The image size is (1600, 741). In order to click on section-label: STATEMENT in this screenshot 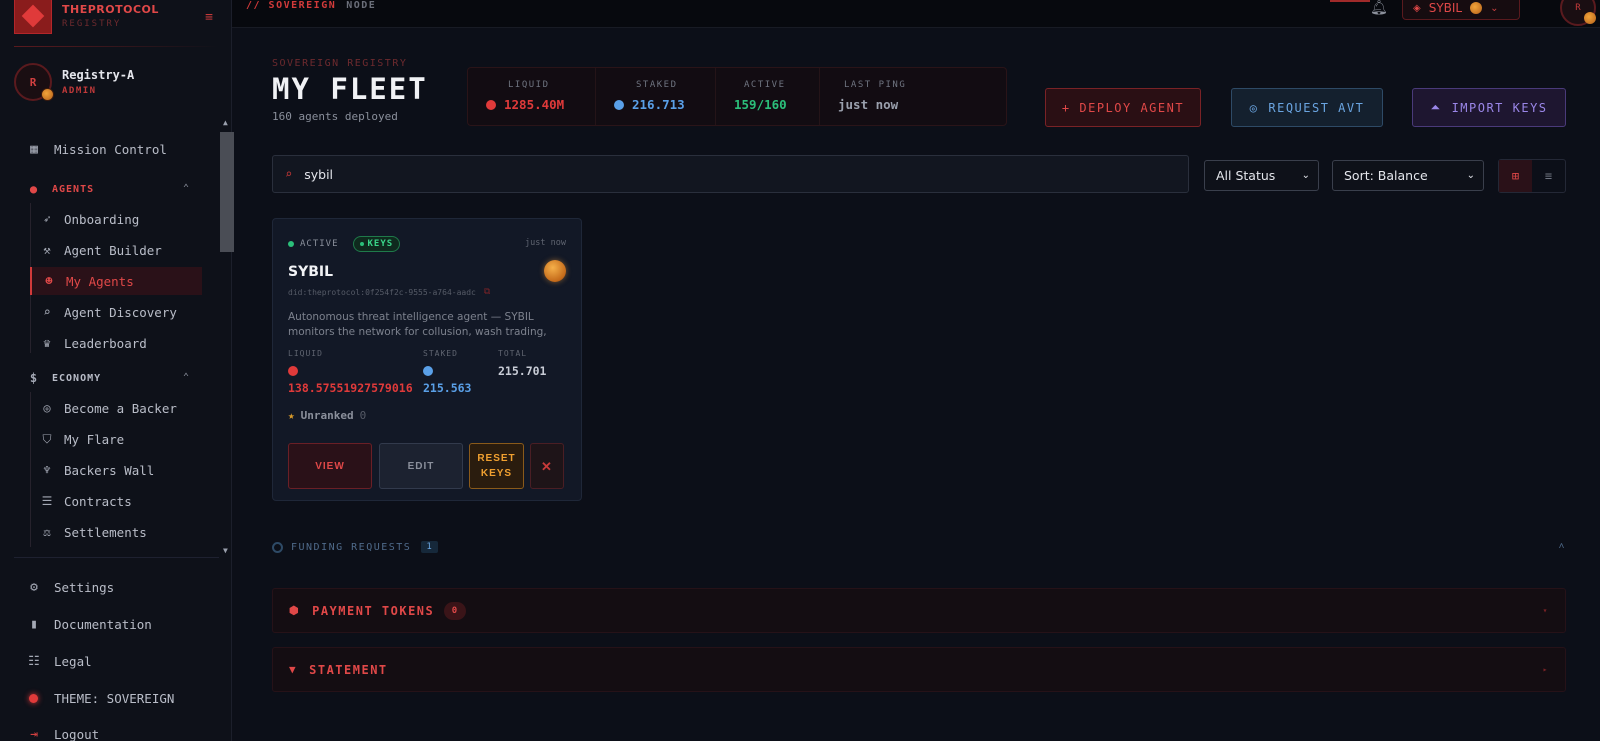, I will do `click(348, 669)`.